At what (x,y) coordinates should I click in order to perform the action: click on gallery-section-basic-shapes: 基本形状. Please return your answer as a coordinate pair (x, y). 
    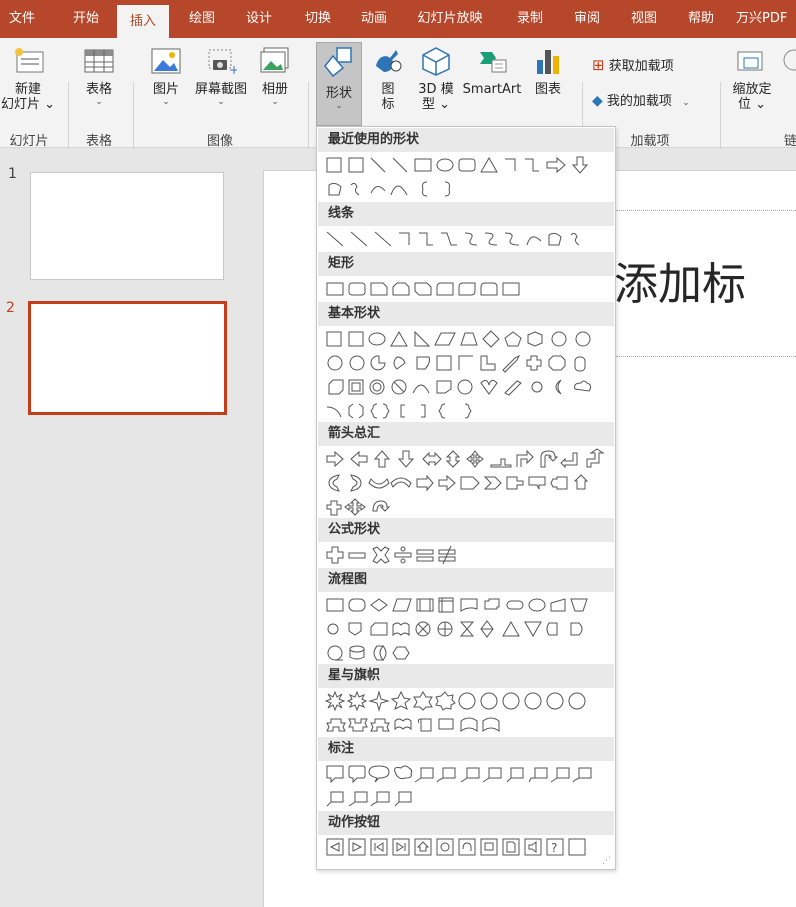
    Looking at the image, I should click on (466, 314).